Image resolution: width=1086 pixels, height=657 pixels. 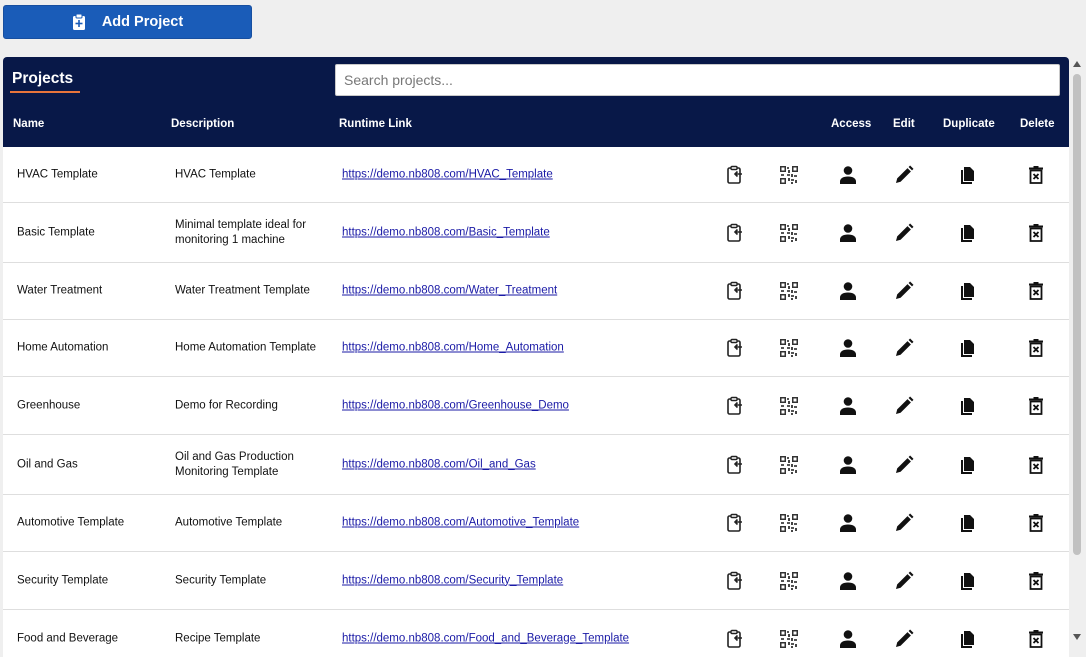 I want to click on scroll-down-icon, so click(x=1077, y=637).